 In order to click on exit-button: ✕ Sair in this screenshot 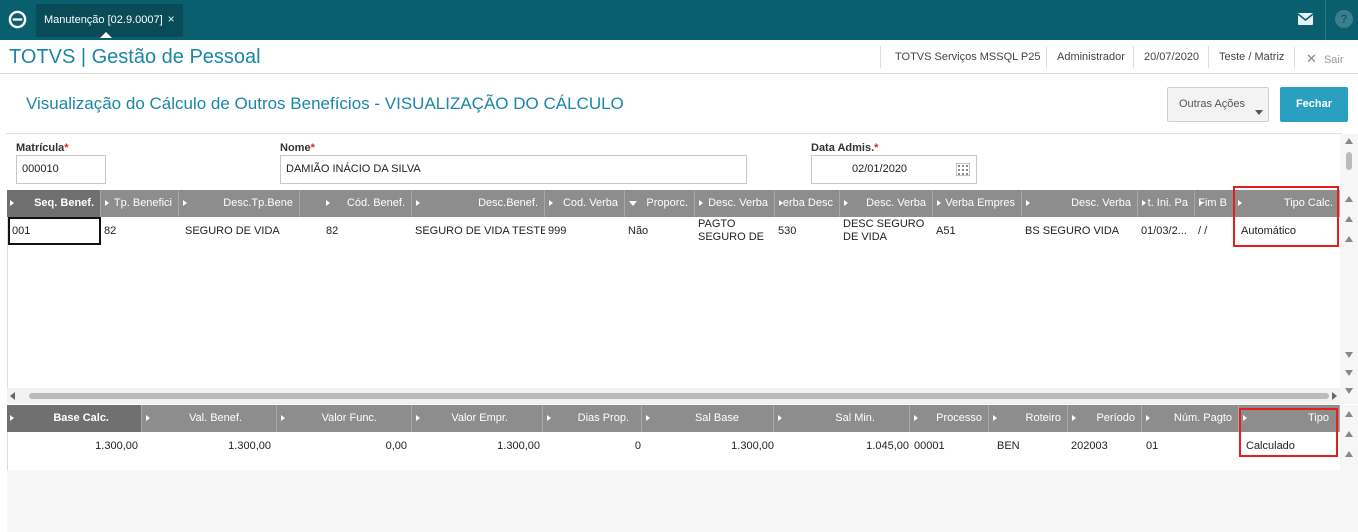, I will do `click(1325, 59)`.